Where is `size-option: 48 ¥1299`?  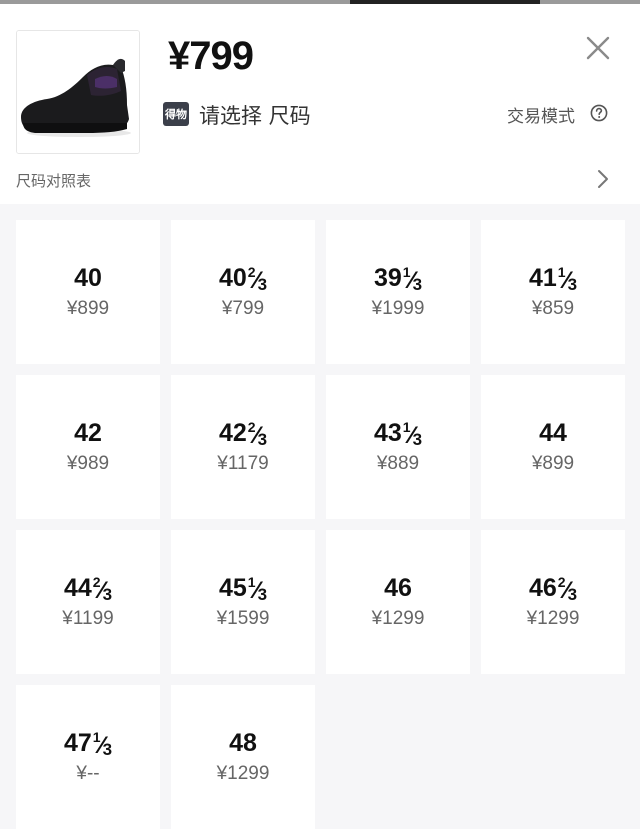
size-option: 48 ¥1299 is located at coordinates (243, 757).